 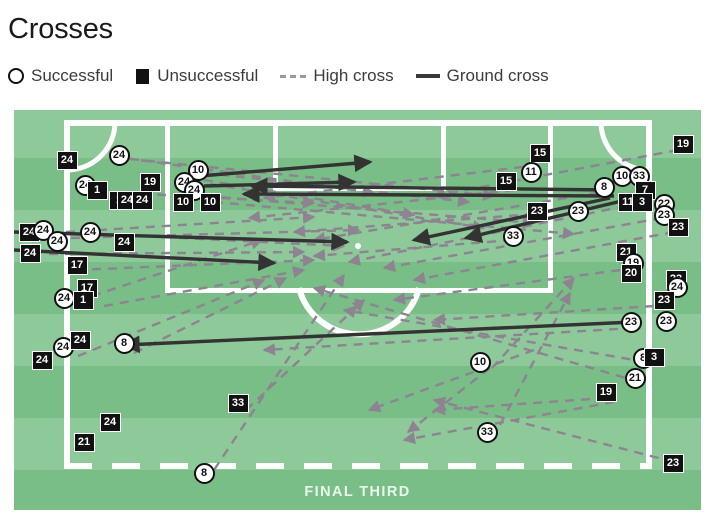 I want to click on cross-marker-unsuccessful: 33, so click(x=238, y=403).